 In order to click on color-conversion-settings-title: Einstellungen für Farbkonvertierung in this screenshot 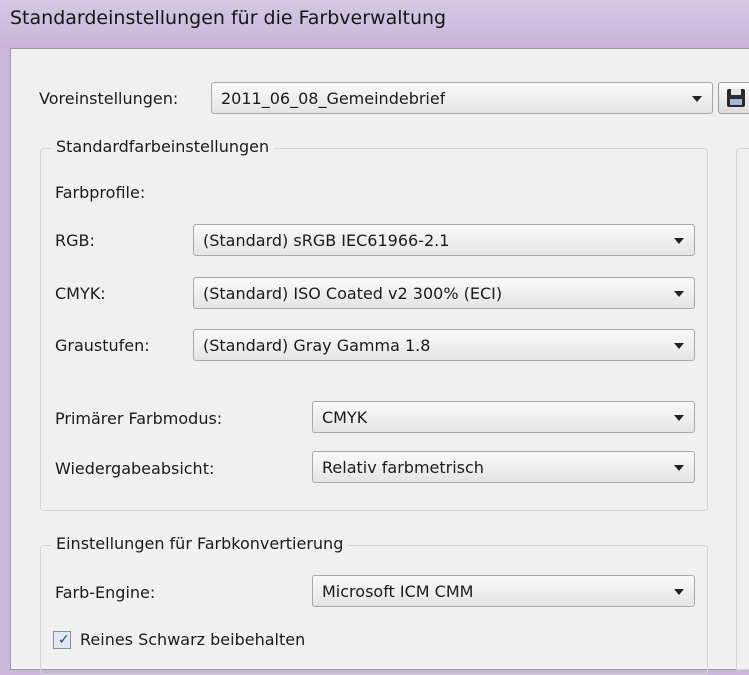, I will do `click(200, 543)`.